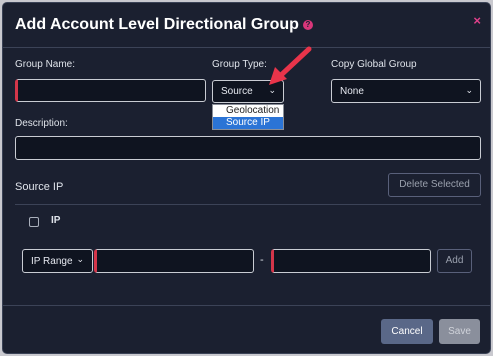 The height and width of the screenshot is (356, 493). I want to click on group-type-dropdown: Geolocation Source IP, so click(248, 117).